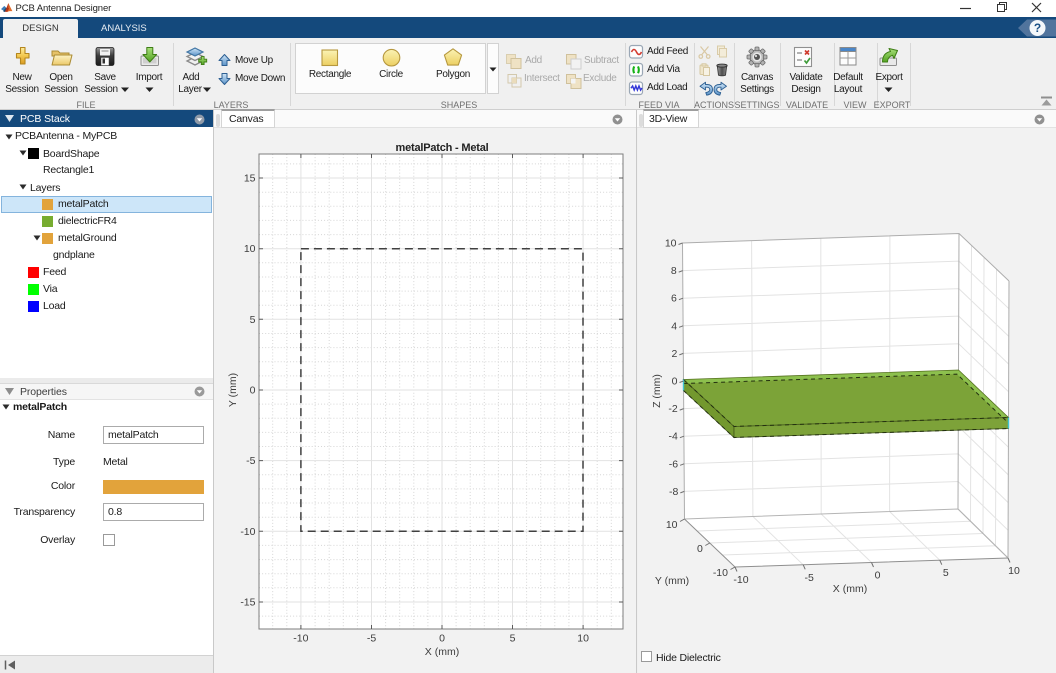  What do you see at coordinates (247, 603) in the screenshot?
I see `svg-text: -15` at bounding box center [247, 603].